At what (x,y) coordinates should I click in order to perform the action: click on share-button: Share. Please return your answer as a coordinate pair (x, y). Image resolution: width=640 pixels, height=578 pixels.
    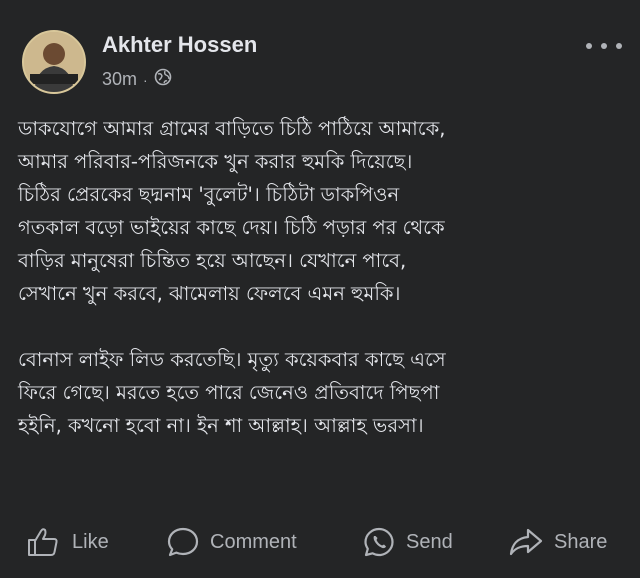
    Looking at the image, I should click on (557, 542).